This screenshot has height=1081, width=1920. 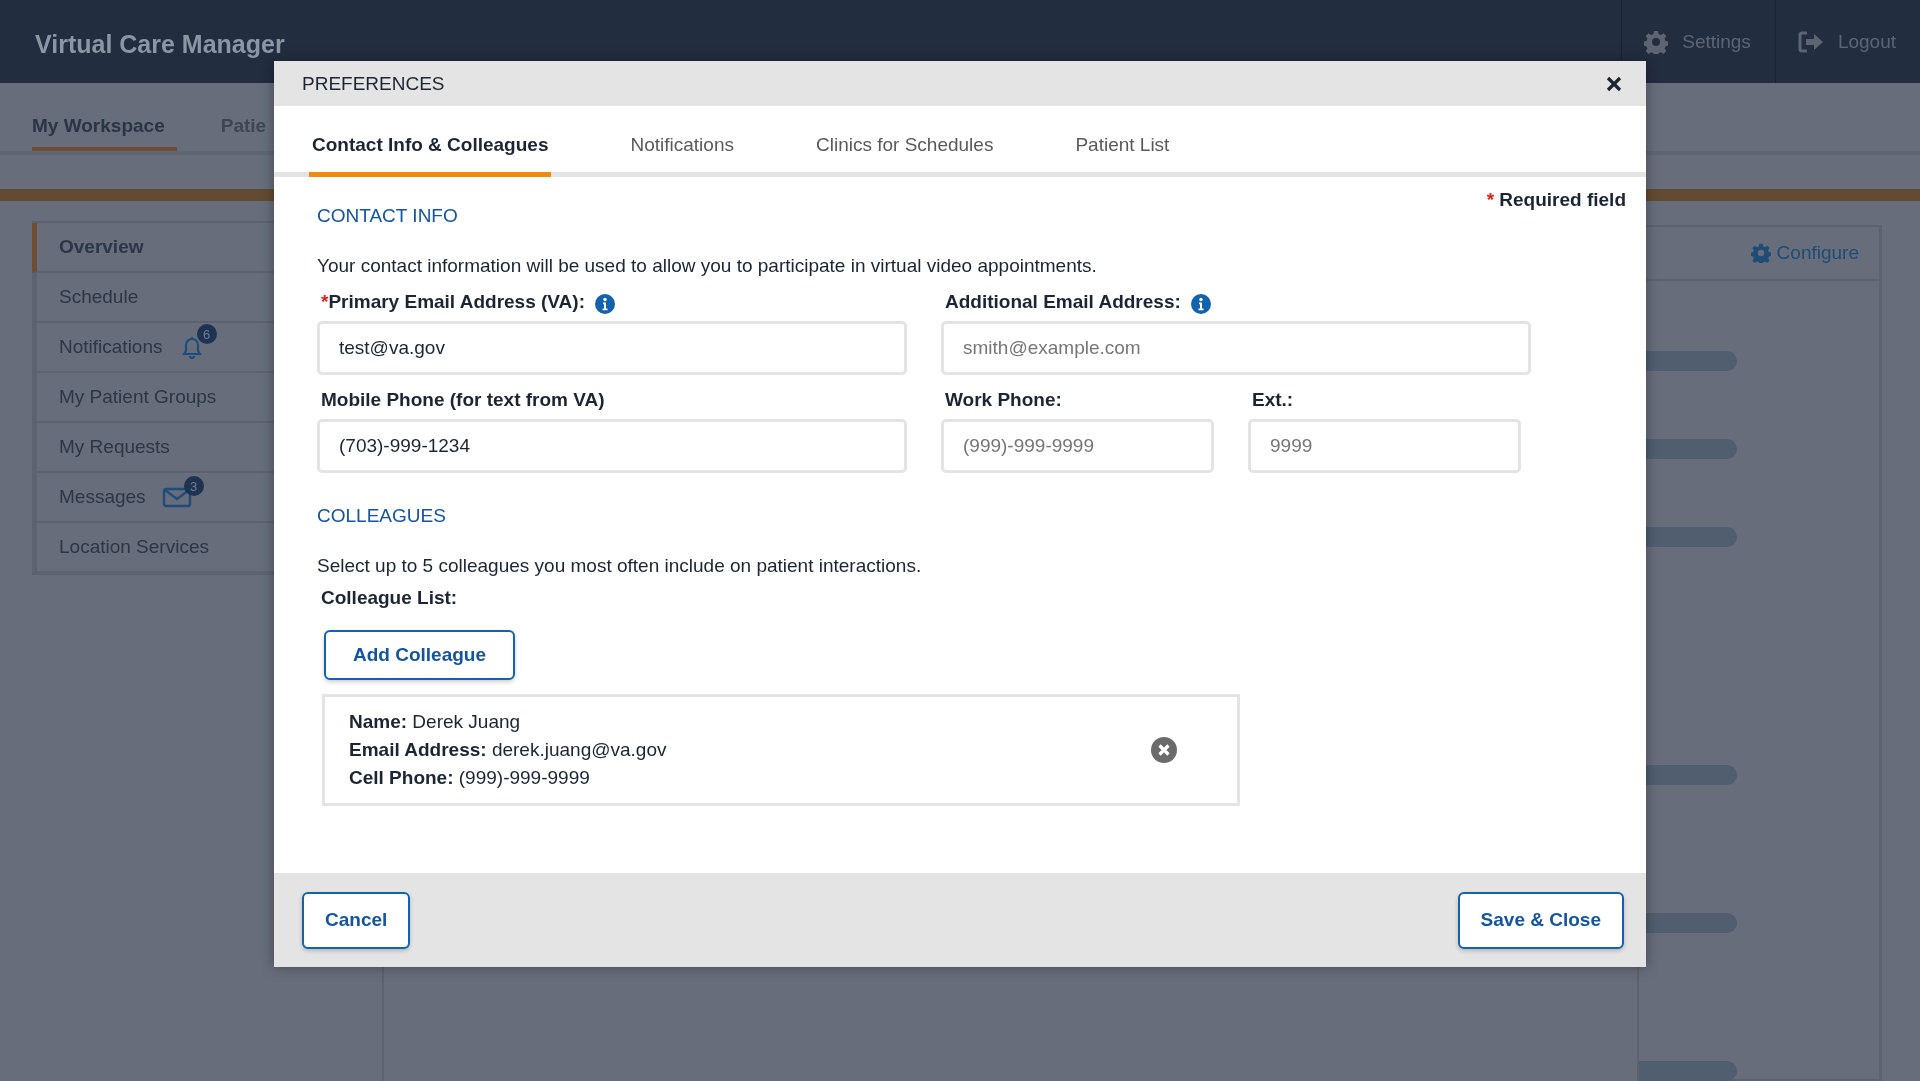 What do you see at coordinates (904, 141) in the screenshot?
I see `dialog-tab: Clinics for Schedules` at bounding box center [904, 141].